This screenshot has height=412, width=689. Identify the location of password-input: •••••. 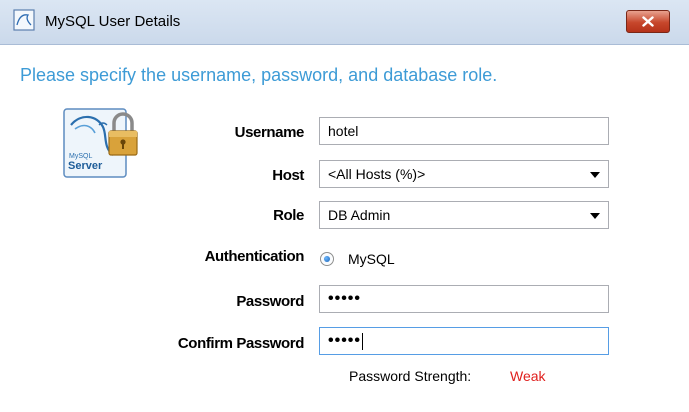
(464, 299).